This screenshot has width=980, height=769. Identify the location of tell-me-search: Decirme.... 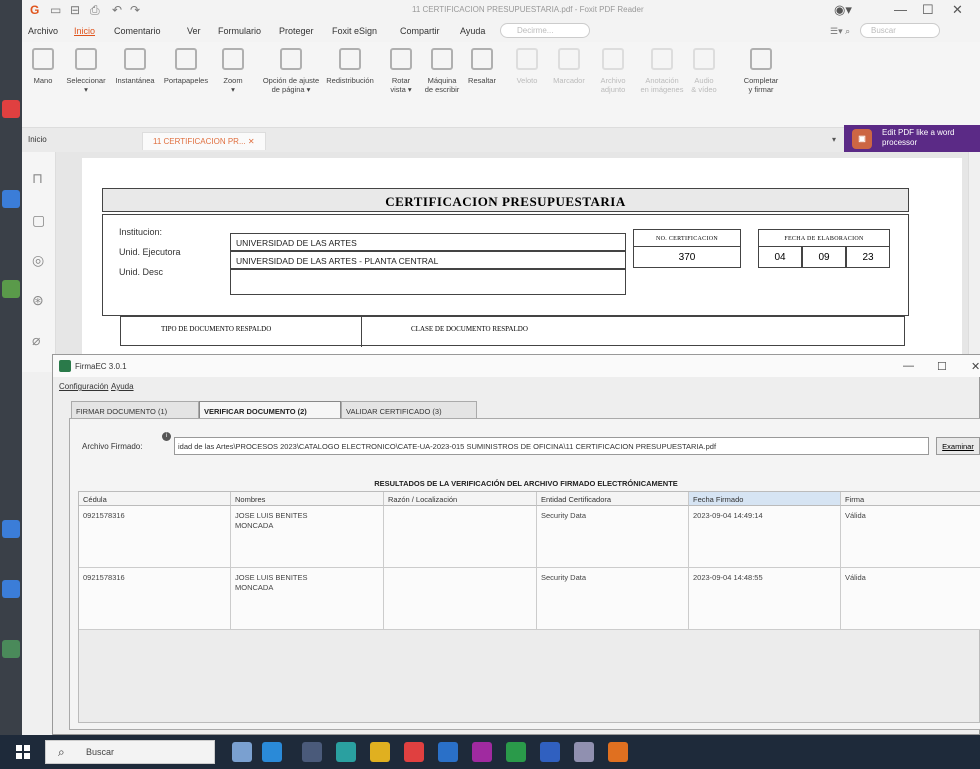
(545, 30).